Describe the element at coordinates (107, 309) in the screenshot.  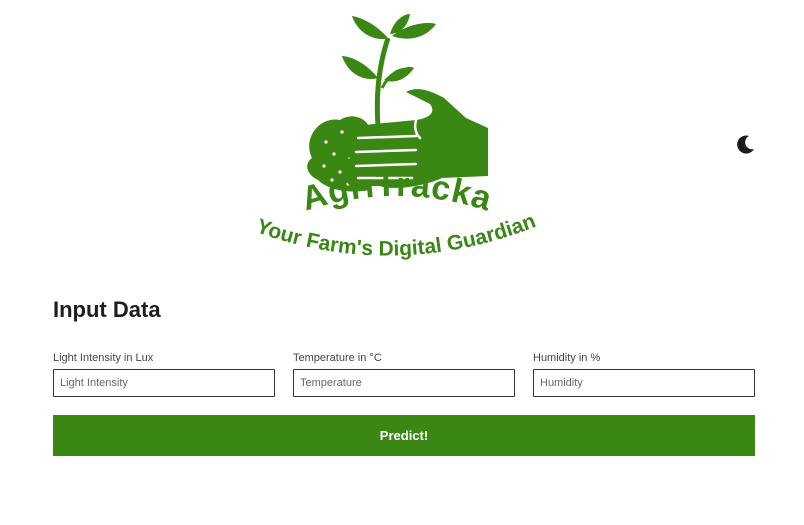
I see `section-title: Input Data` at that location.